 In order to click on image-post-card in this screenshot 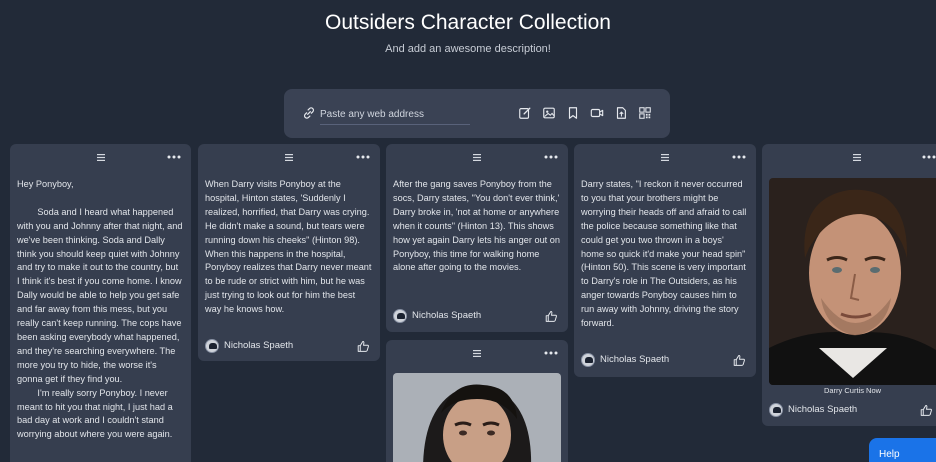, I will do `click(477, 401)`.